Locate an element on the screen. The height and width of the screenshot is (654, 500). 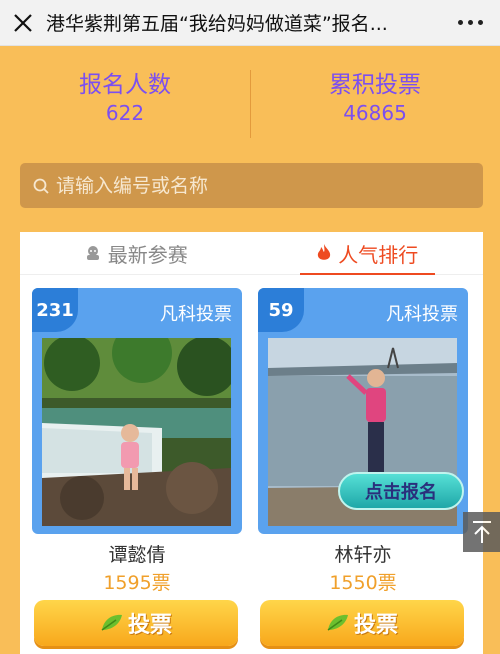
search-input is located at coordinates (269, 185).